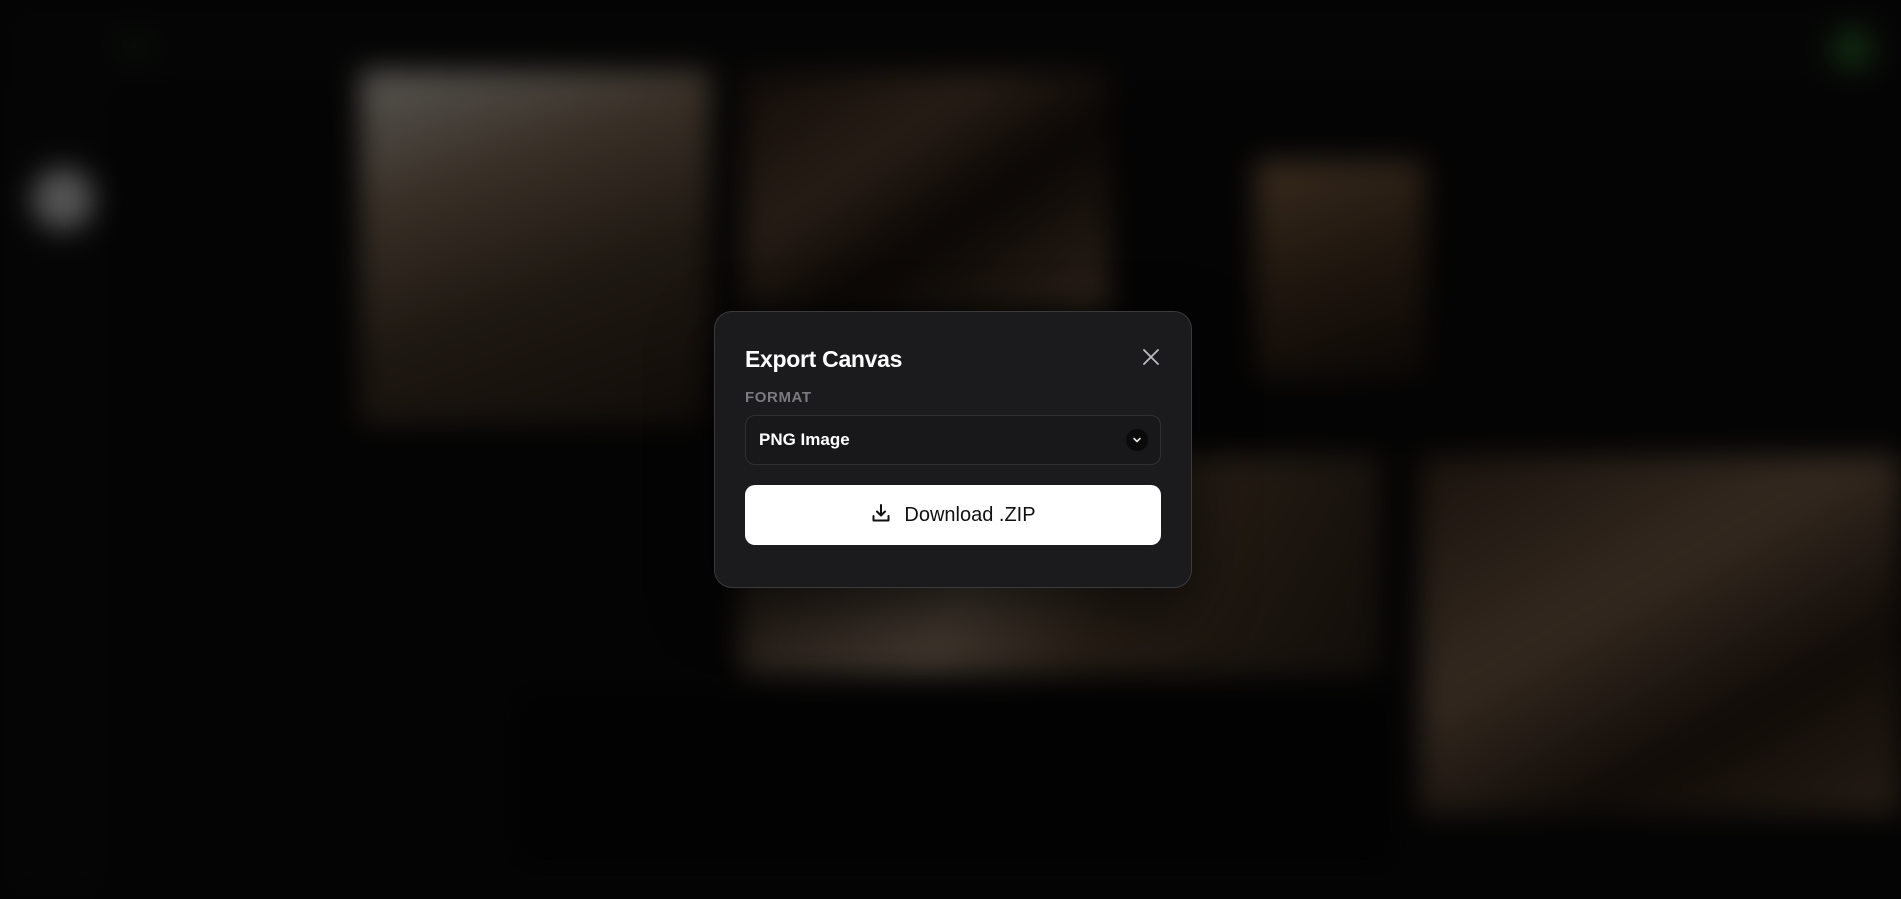  I want to click on download-button-label: Download .ZIP, so click(970, 514).